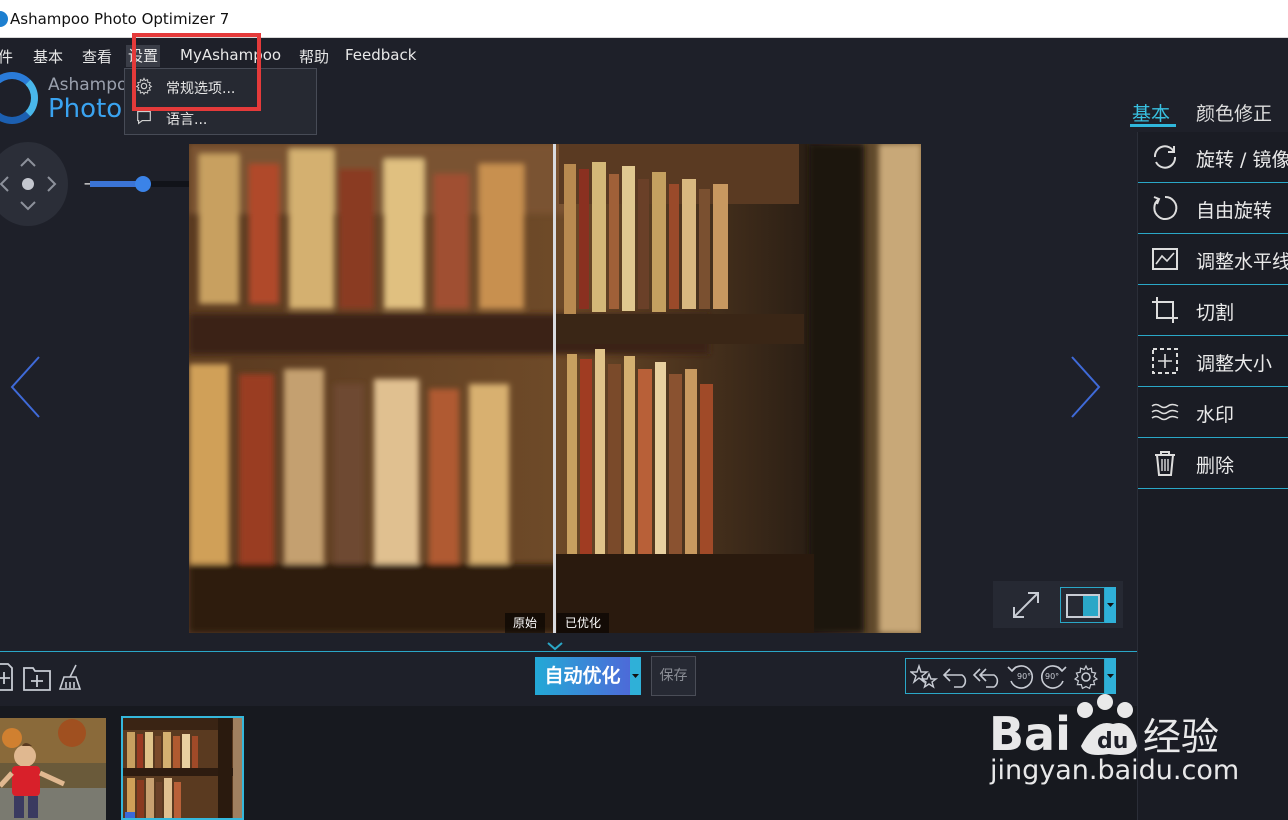 The height and width of the screenshot is (820, 1288). What do you see at coordinates (554, 388) in the screenshot?
I see `compare-split-handle` at bounding box center [554, 388].